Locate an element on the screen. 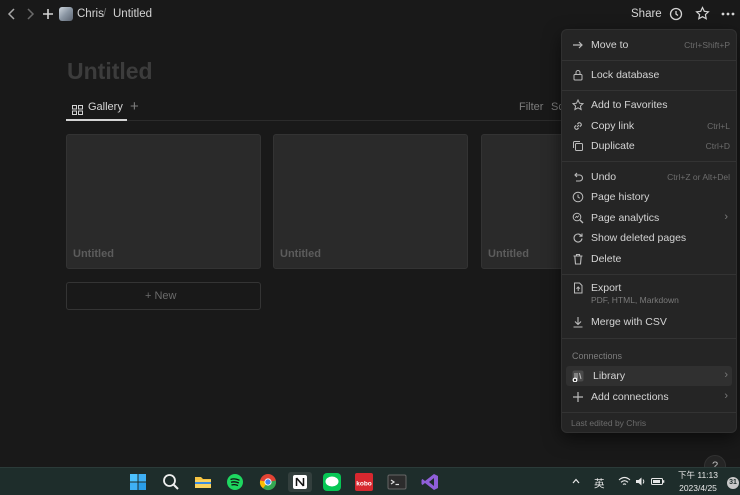  workspace-avatar is located at coordinates (66, 14).